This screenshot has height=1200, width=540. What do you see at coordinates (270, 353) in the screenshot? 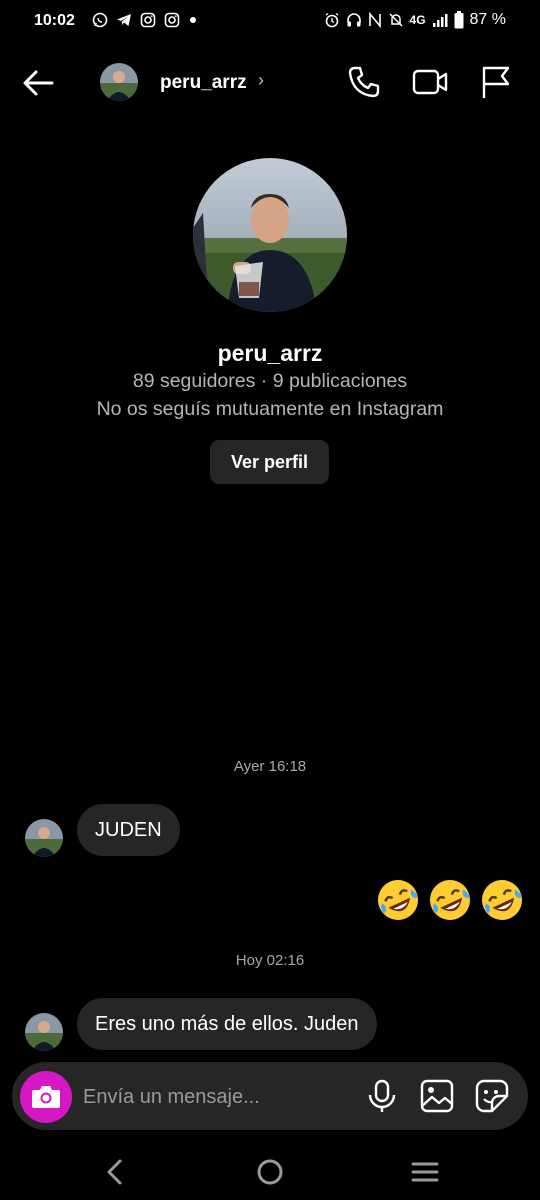
I see `profile-username: peru_arrz` at bounding box center [270, 353].